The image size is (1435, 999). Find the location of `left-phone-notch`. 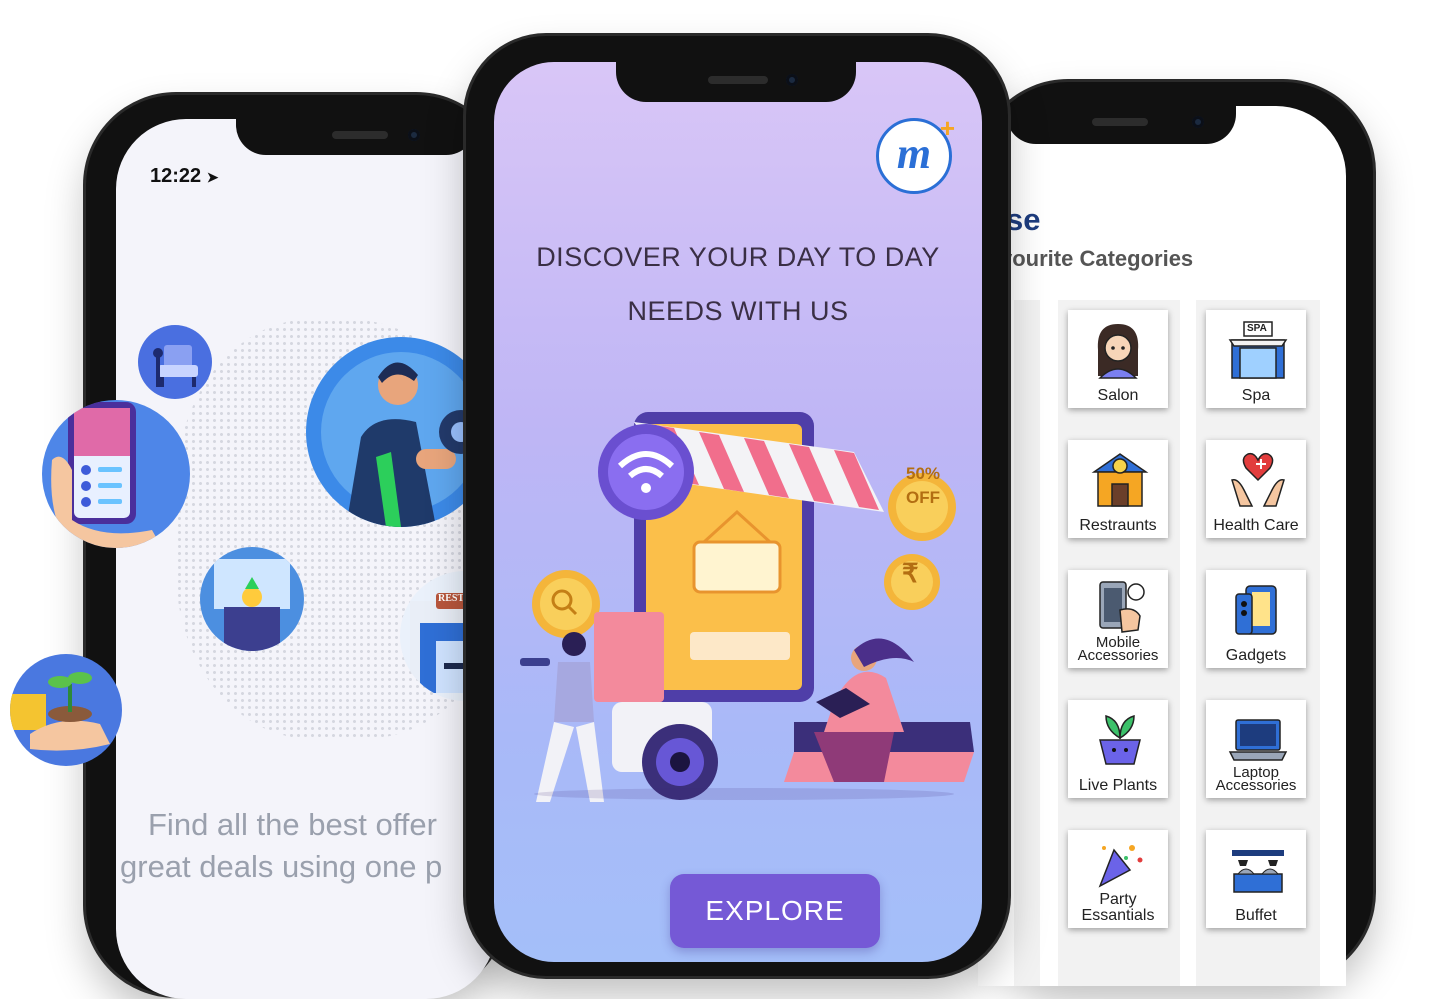

left-phone-notch is located at coordinates (356, 137).